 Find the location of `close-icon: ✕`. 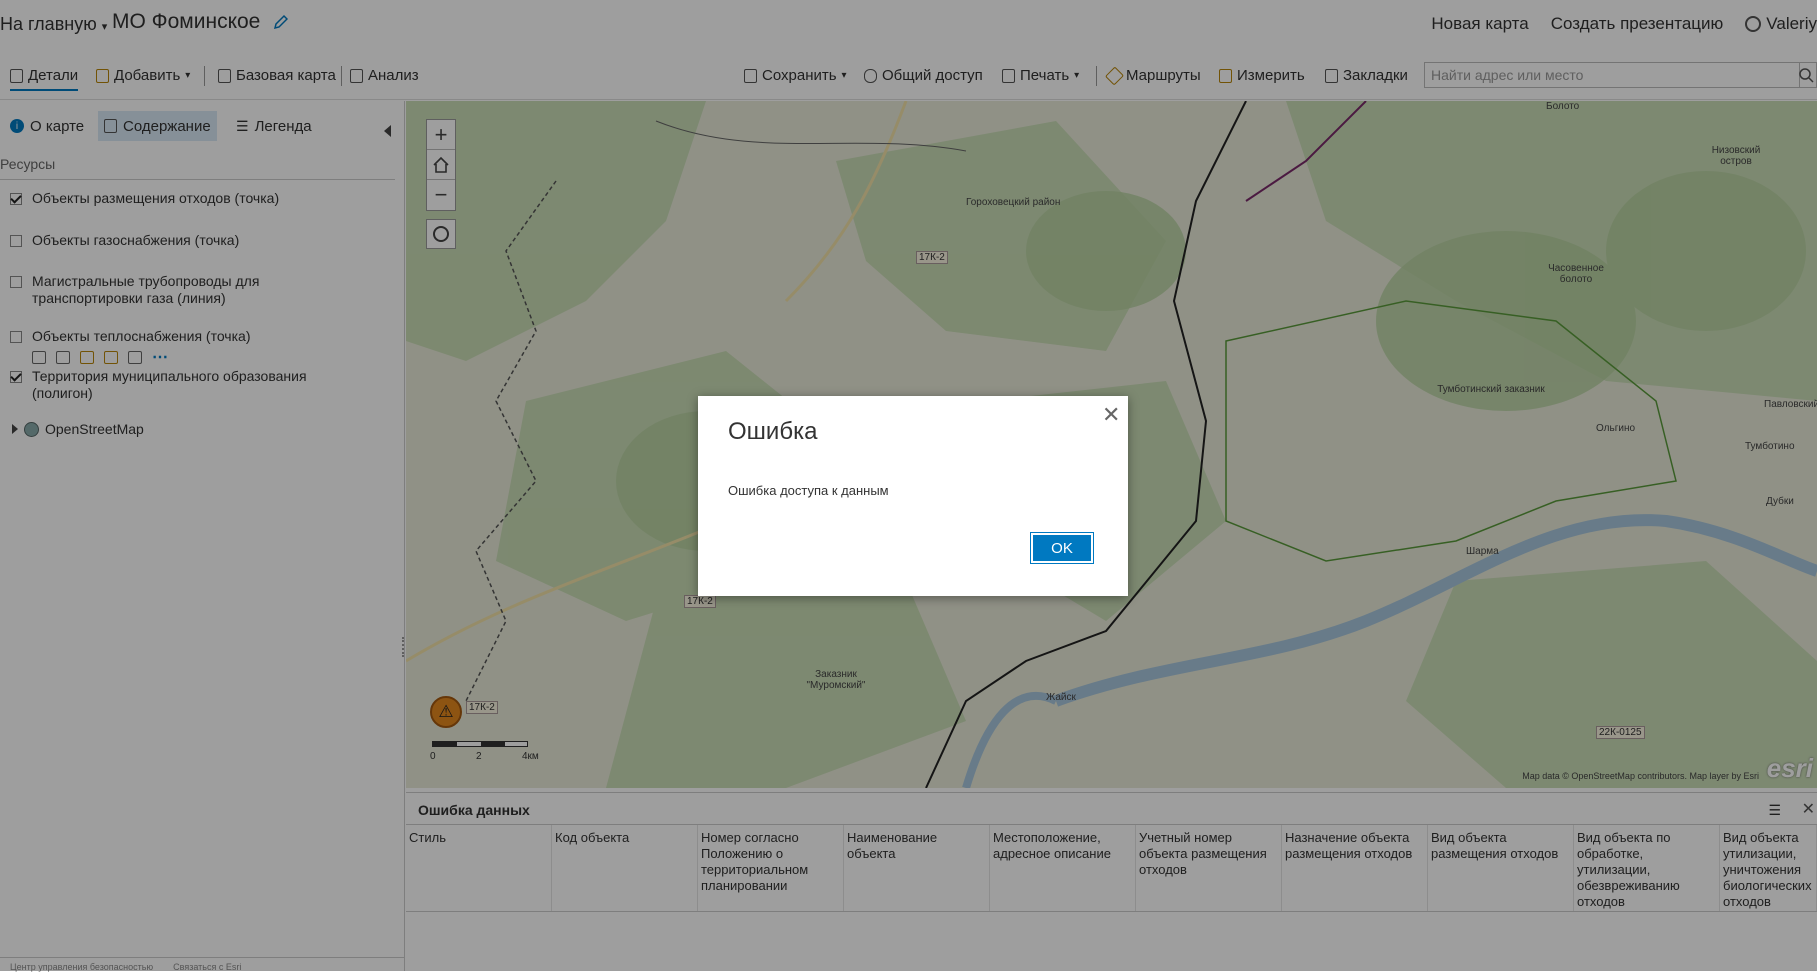

close-icon: ✕ is located at coordinates (1111, 415).